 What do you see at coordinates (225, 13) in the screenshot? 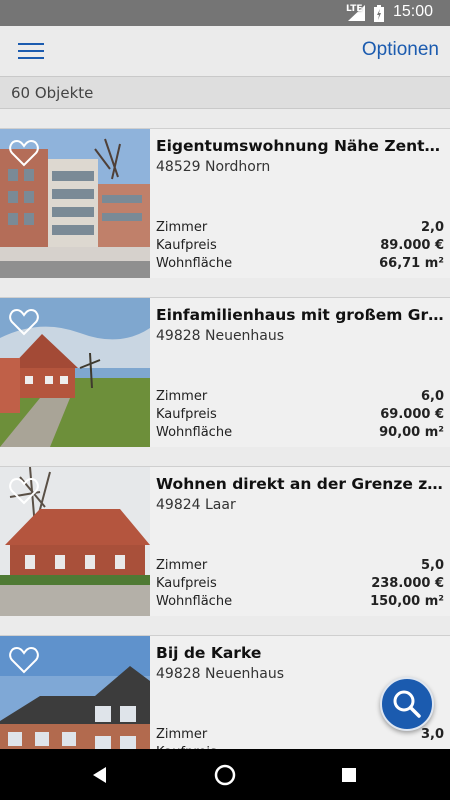
I see `status-bar: LTE 15:00` at bounding box center [225, 13].